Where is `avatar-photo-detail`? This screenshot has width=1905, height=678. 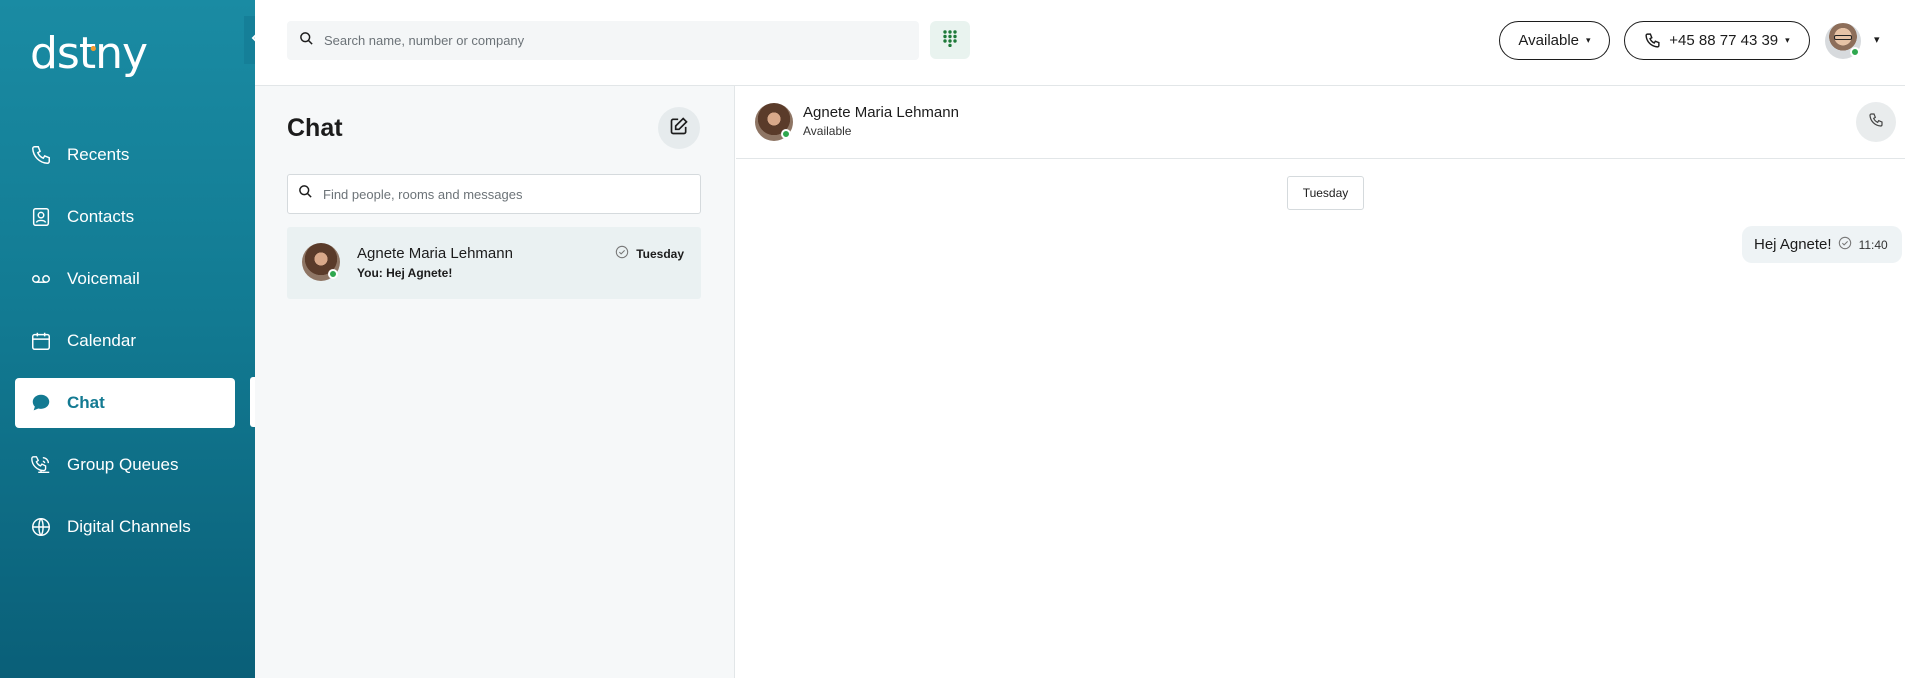
avatar-photo-detail is located at coordinates (1843, 37).